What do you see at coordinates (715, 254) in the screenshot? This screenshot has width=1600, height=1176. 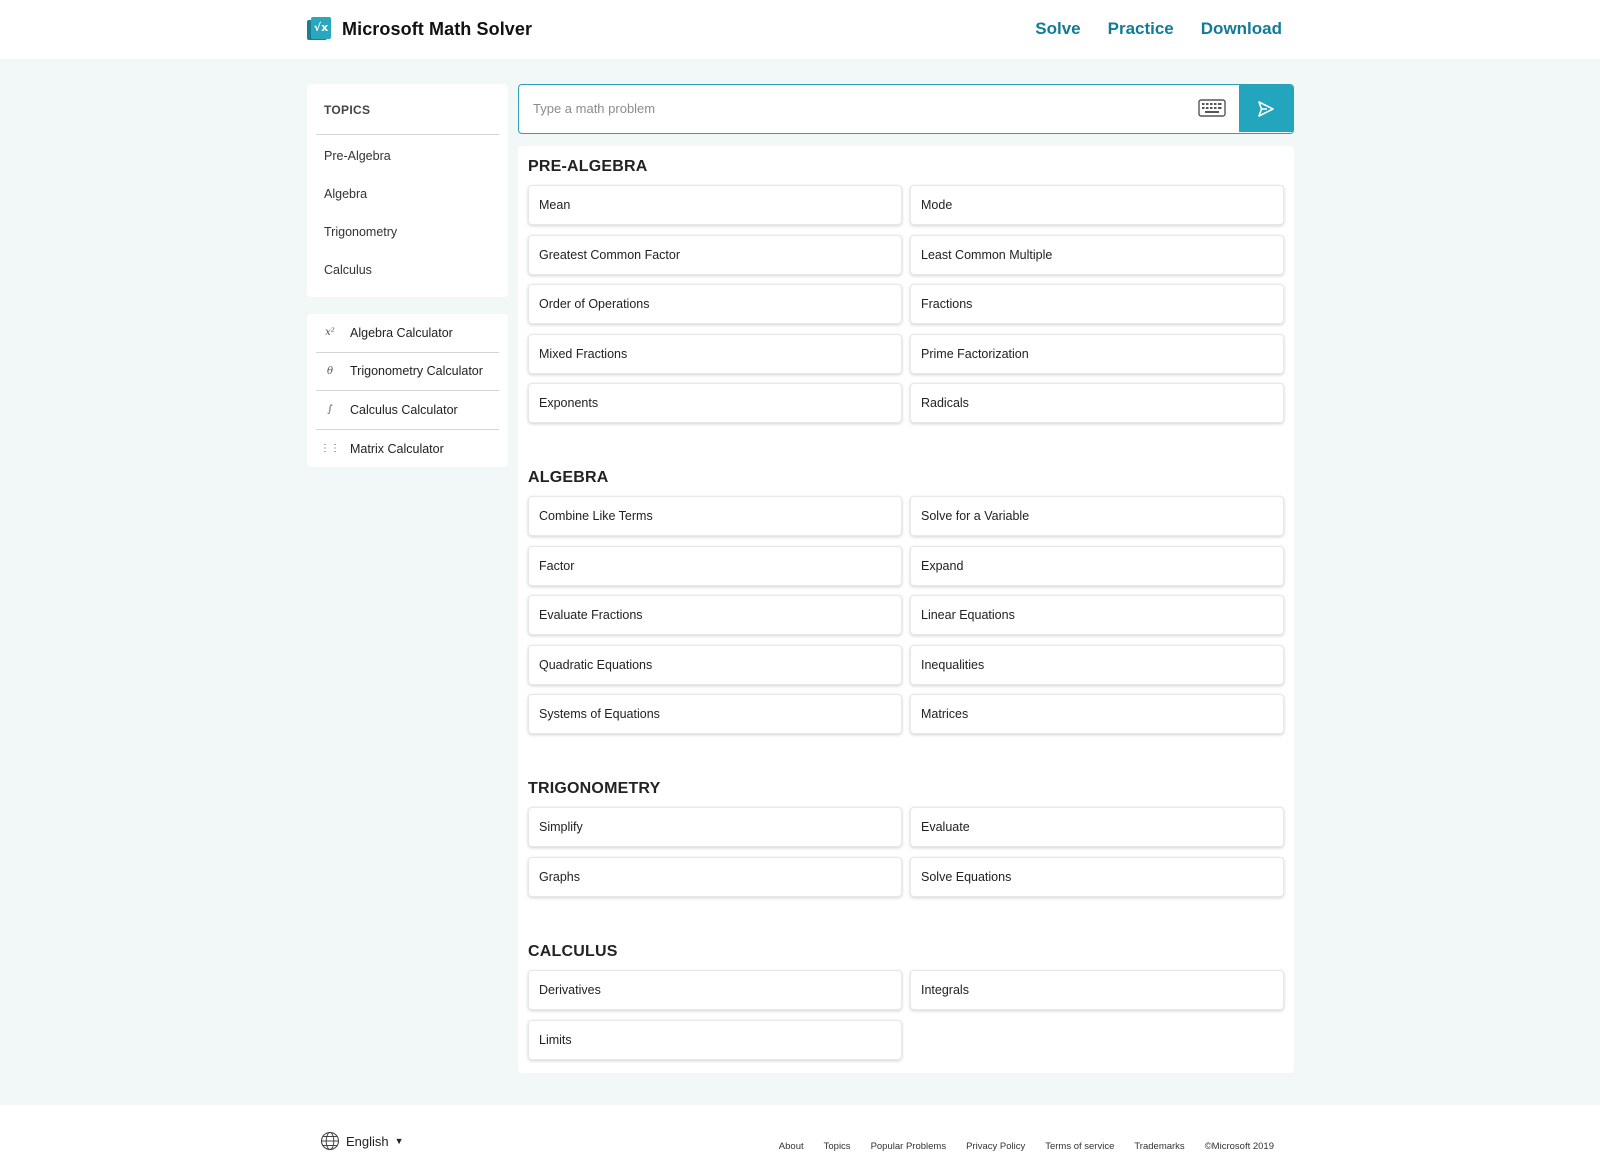 I see `topic-card: Greatest Common Factor` at bounding box center [715, 254].